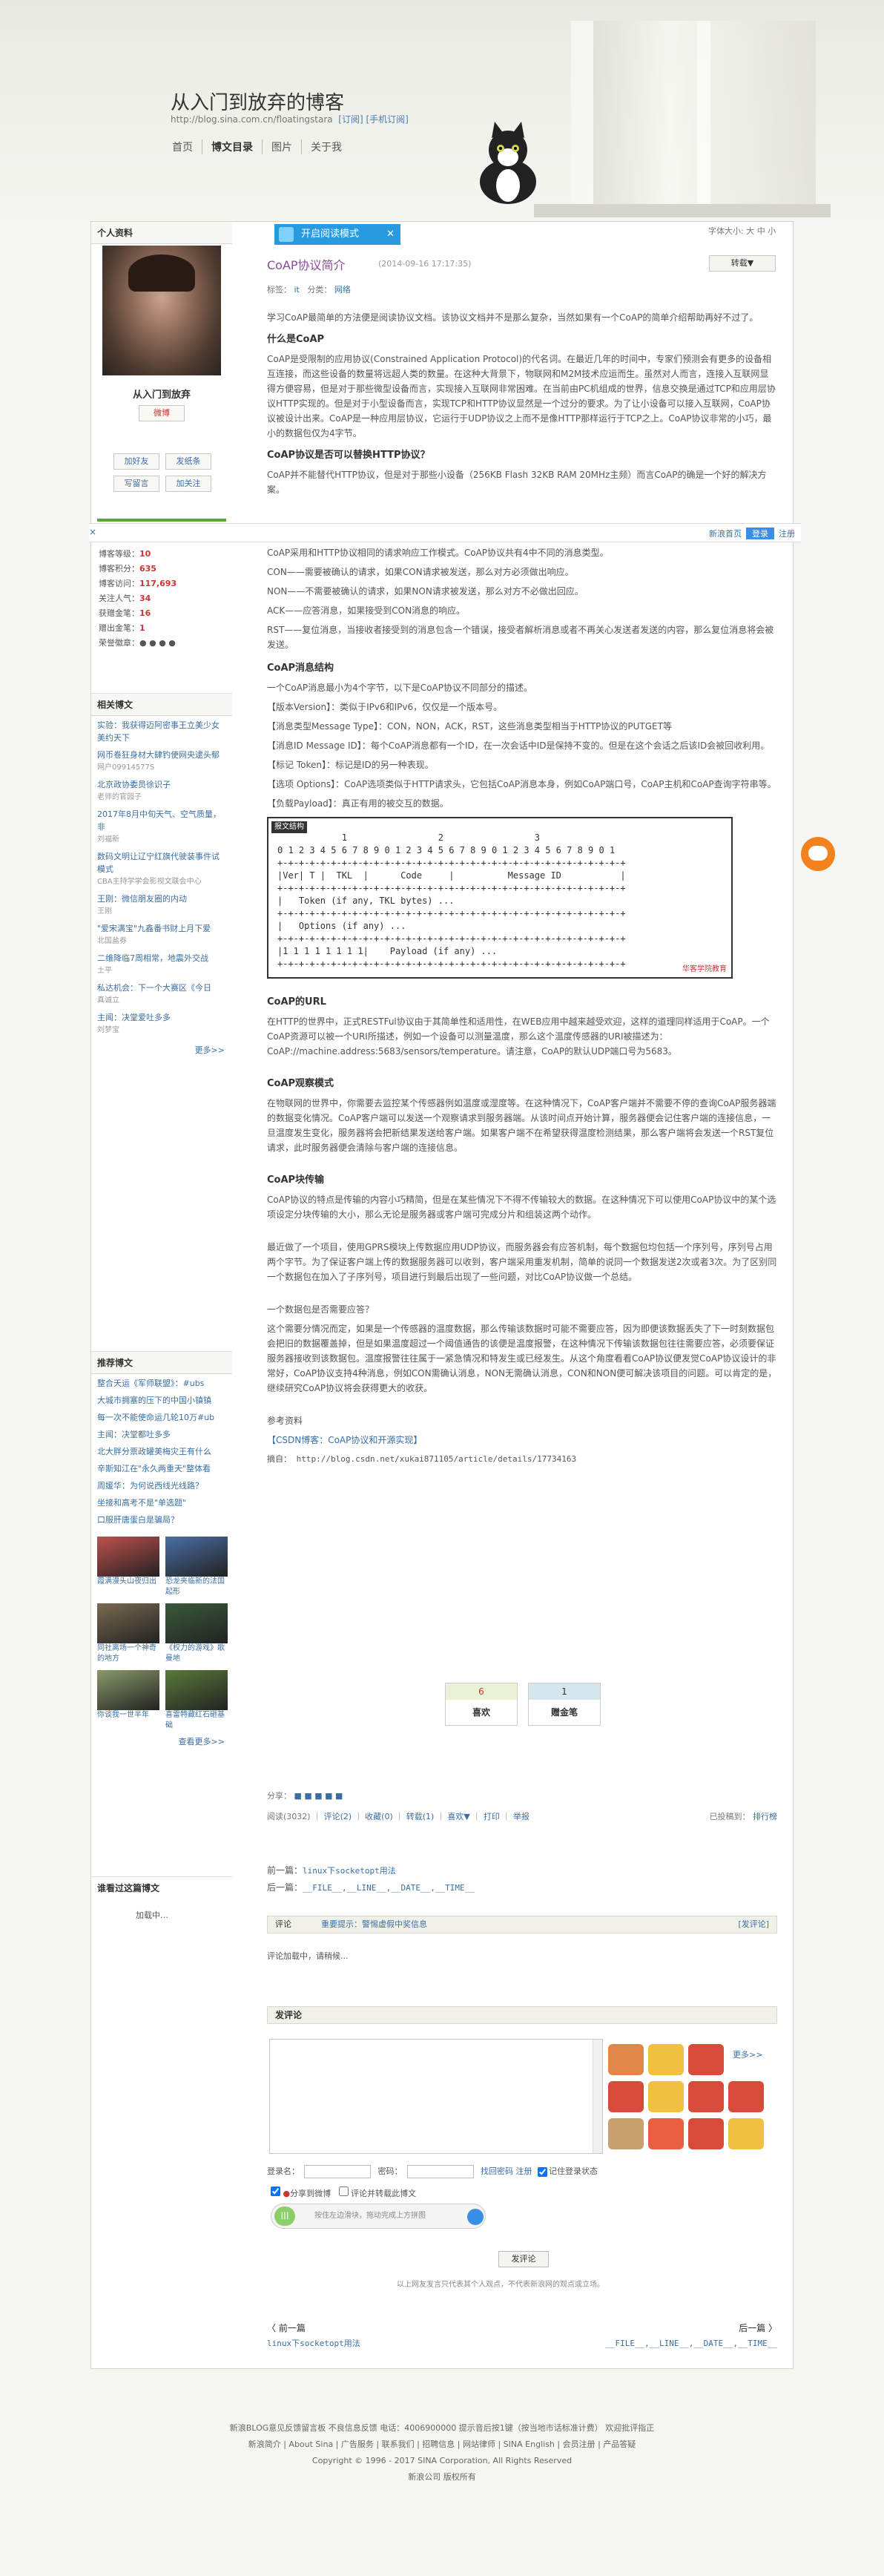  Describe the element at coordinates (391, 235) in the screenshot. I see `close-icon: ✕` at that location.